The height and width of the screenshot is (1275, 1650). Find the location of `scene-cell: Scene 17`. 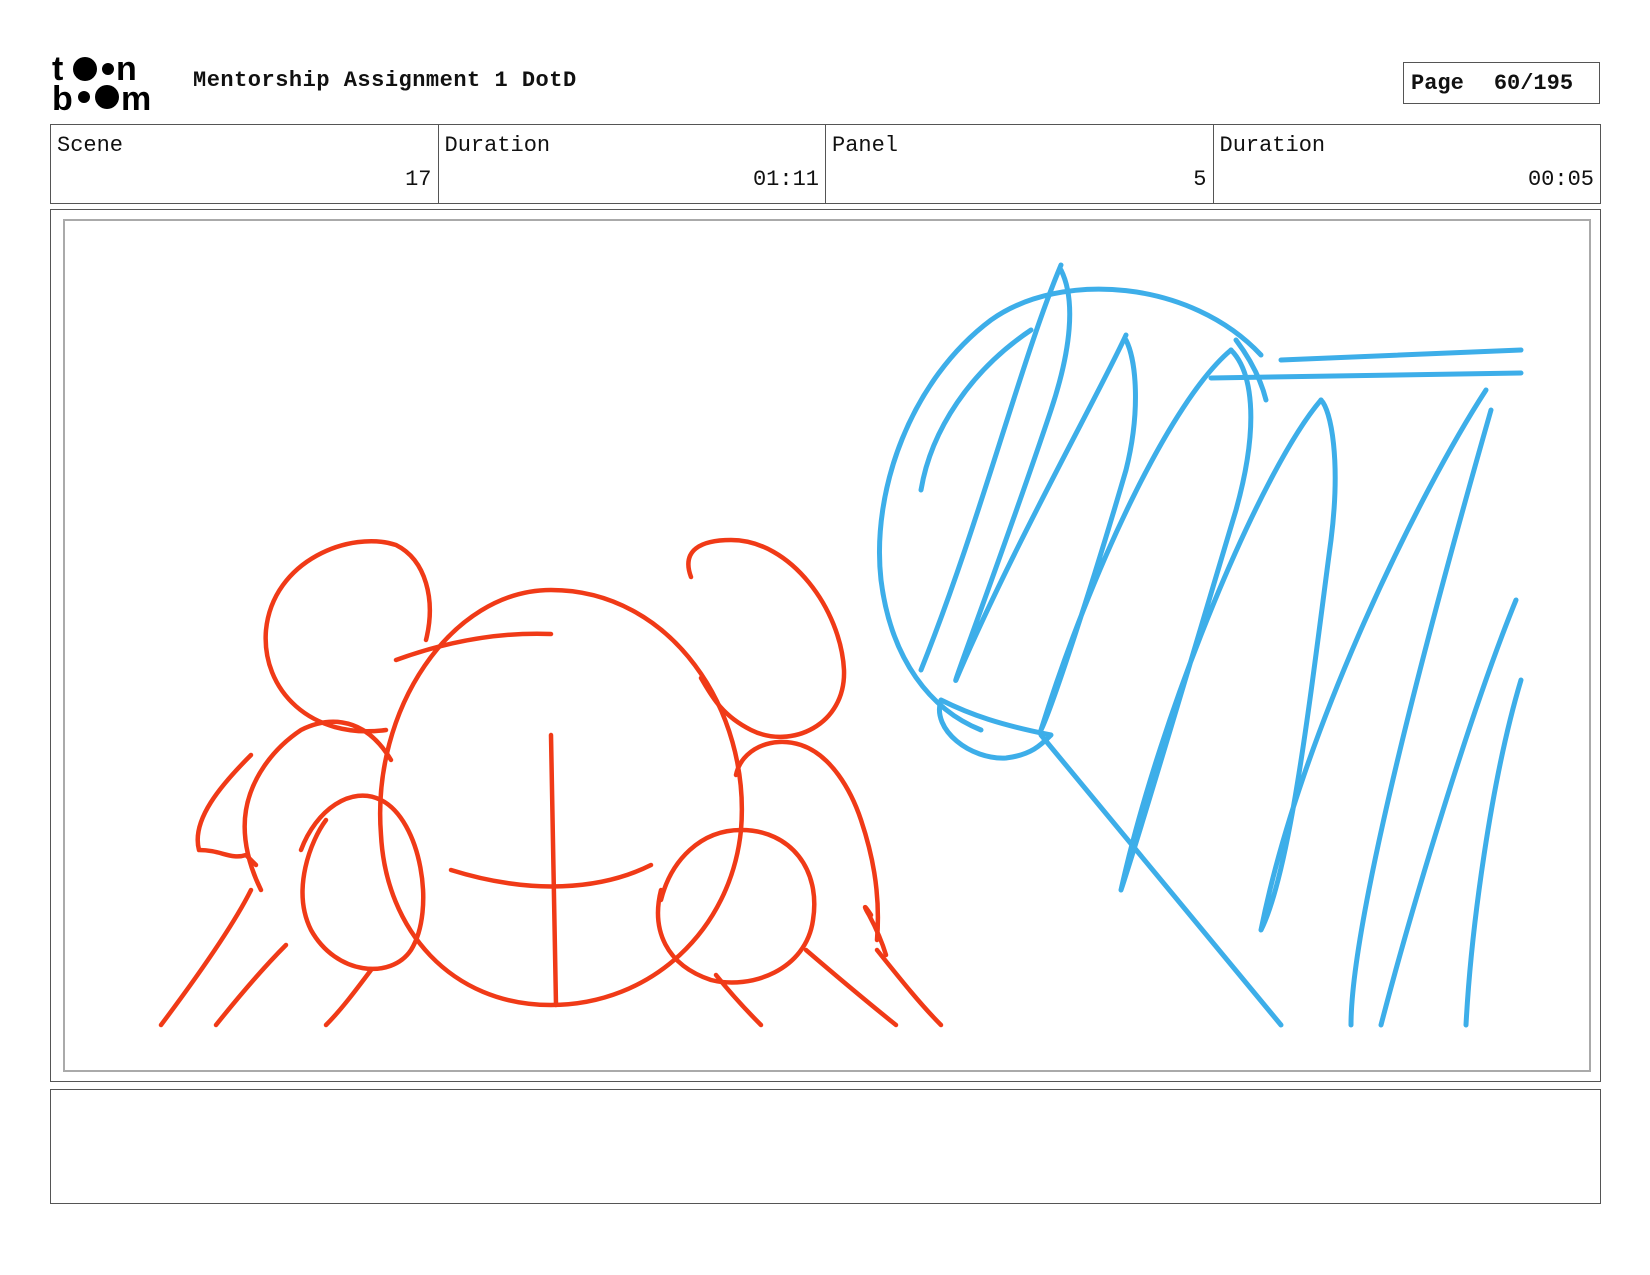

scene-cell: Scene 17 is located at coordinates (245, 164).